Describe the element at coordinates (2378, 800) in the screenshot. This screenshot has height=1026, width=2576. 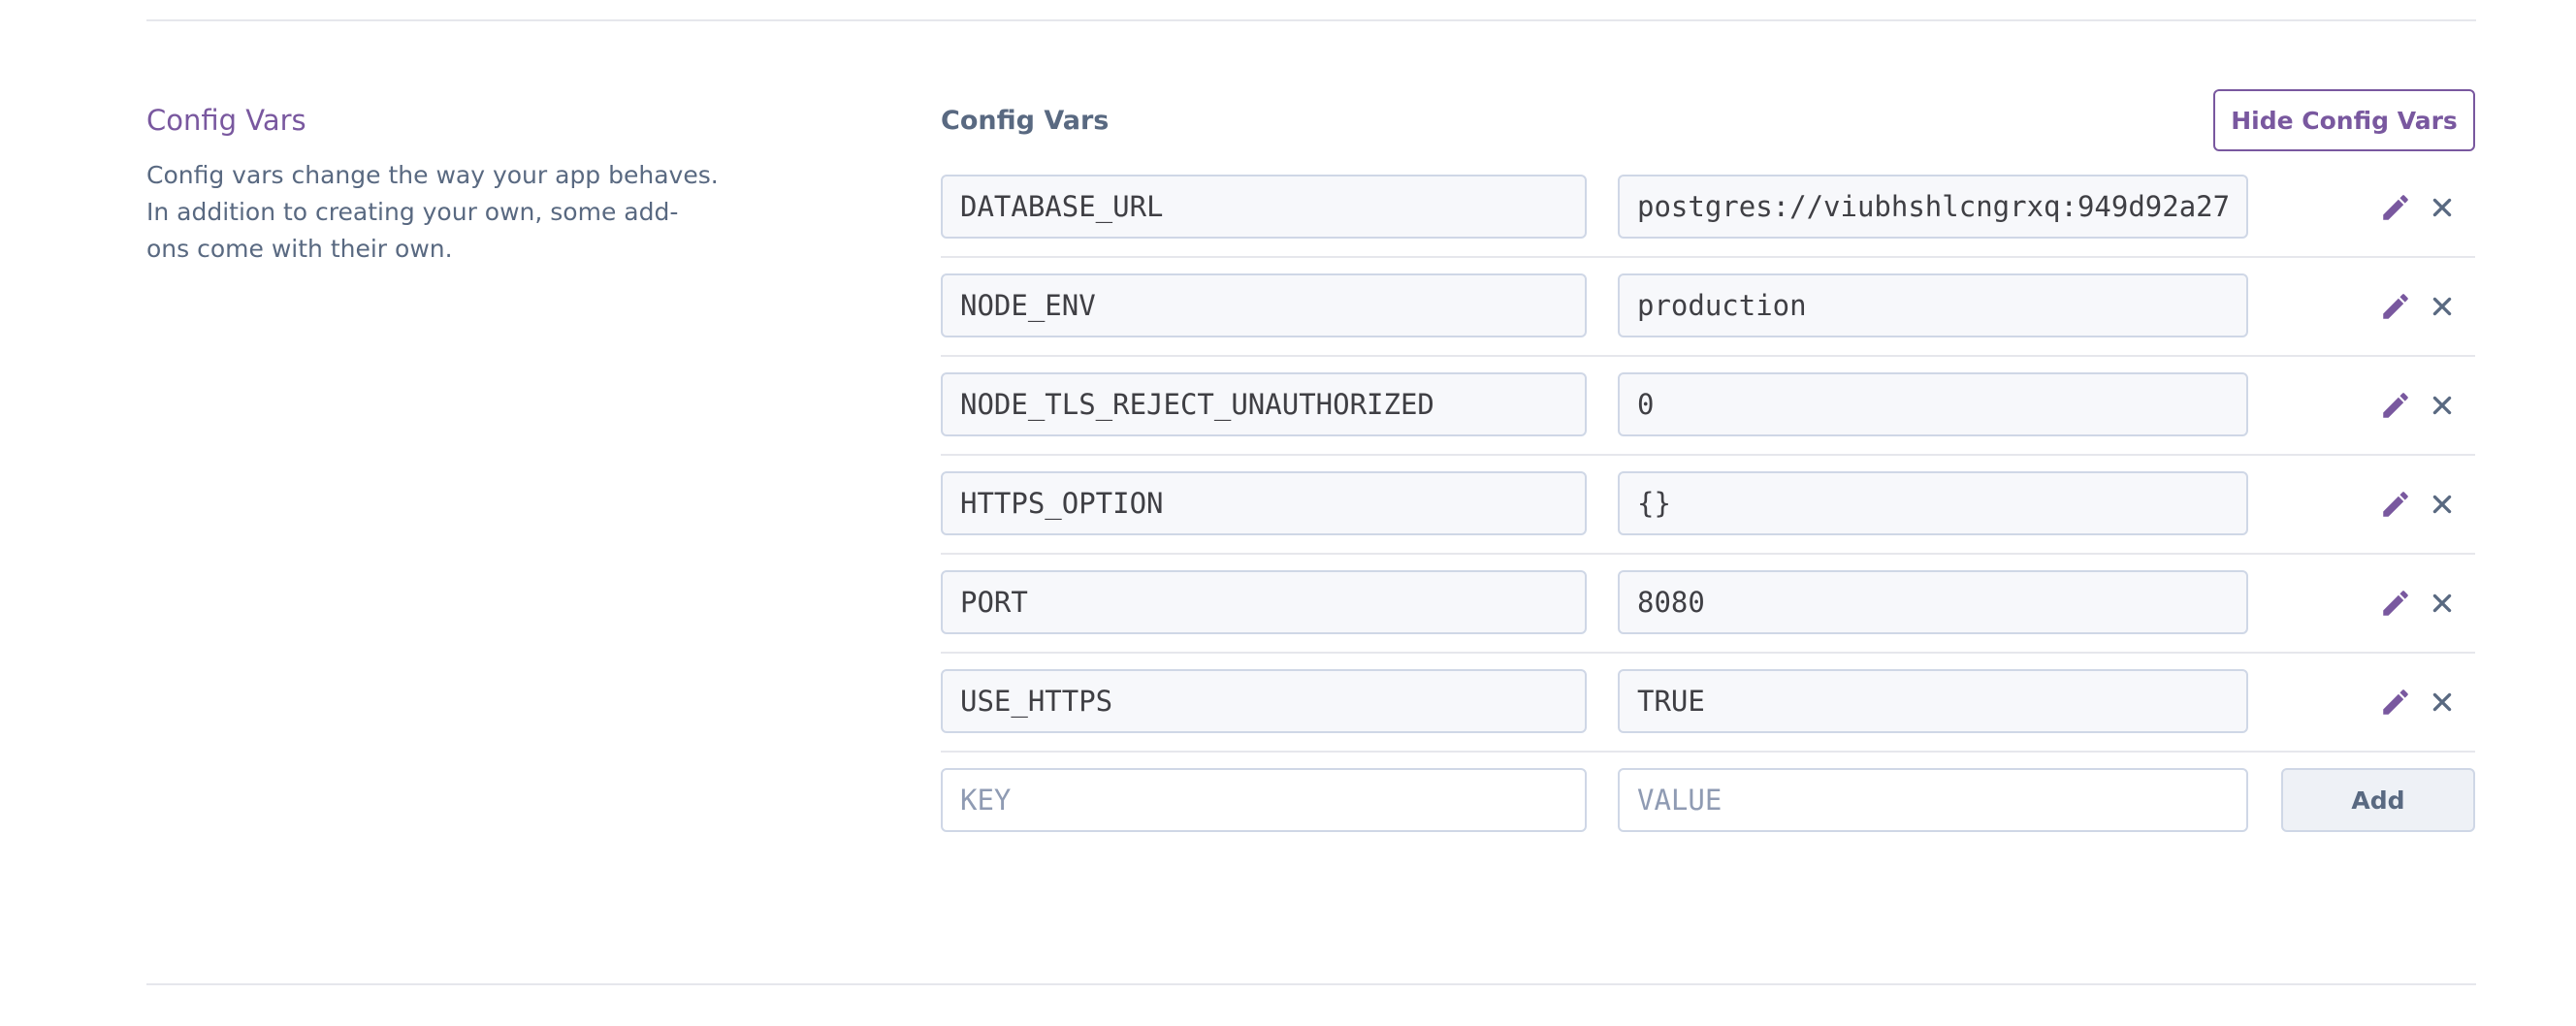
I see `add-button: Add` at that location.